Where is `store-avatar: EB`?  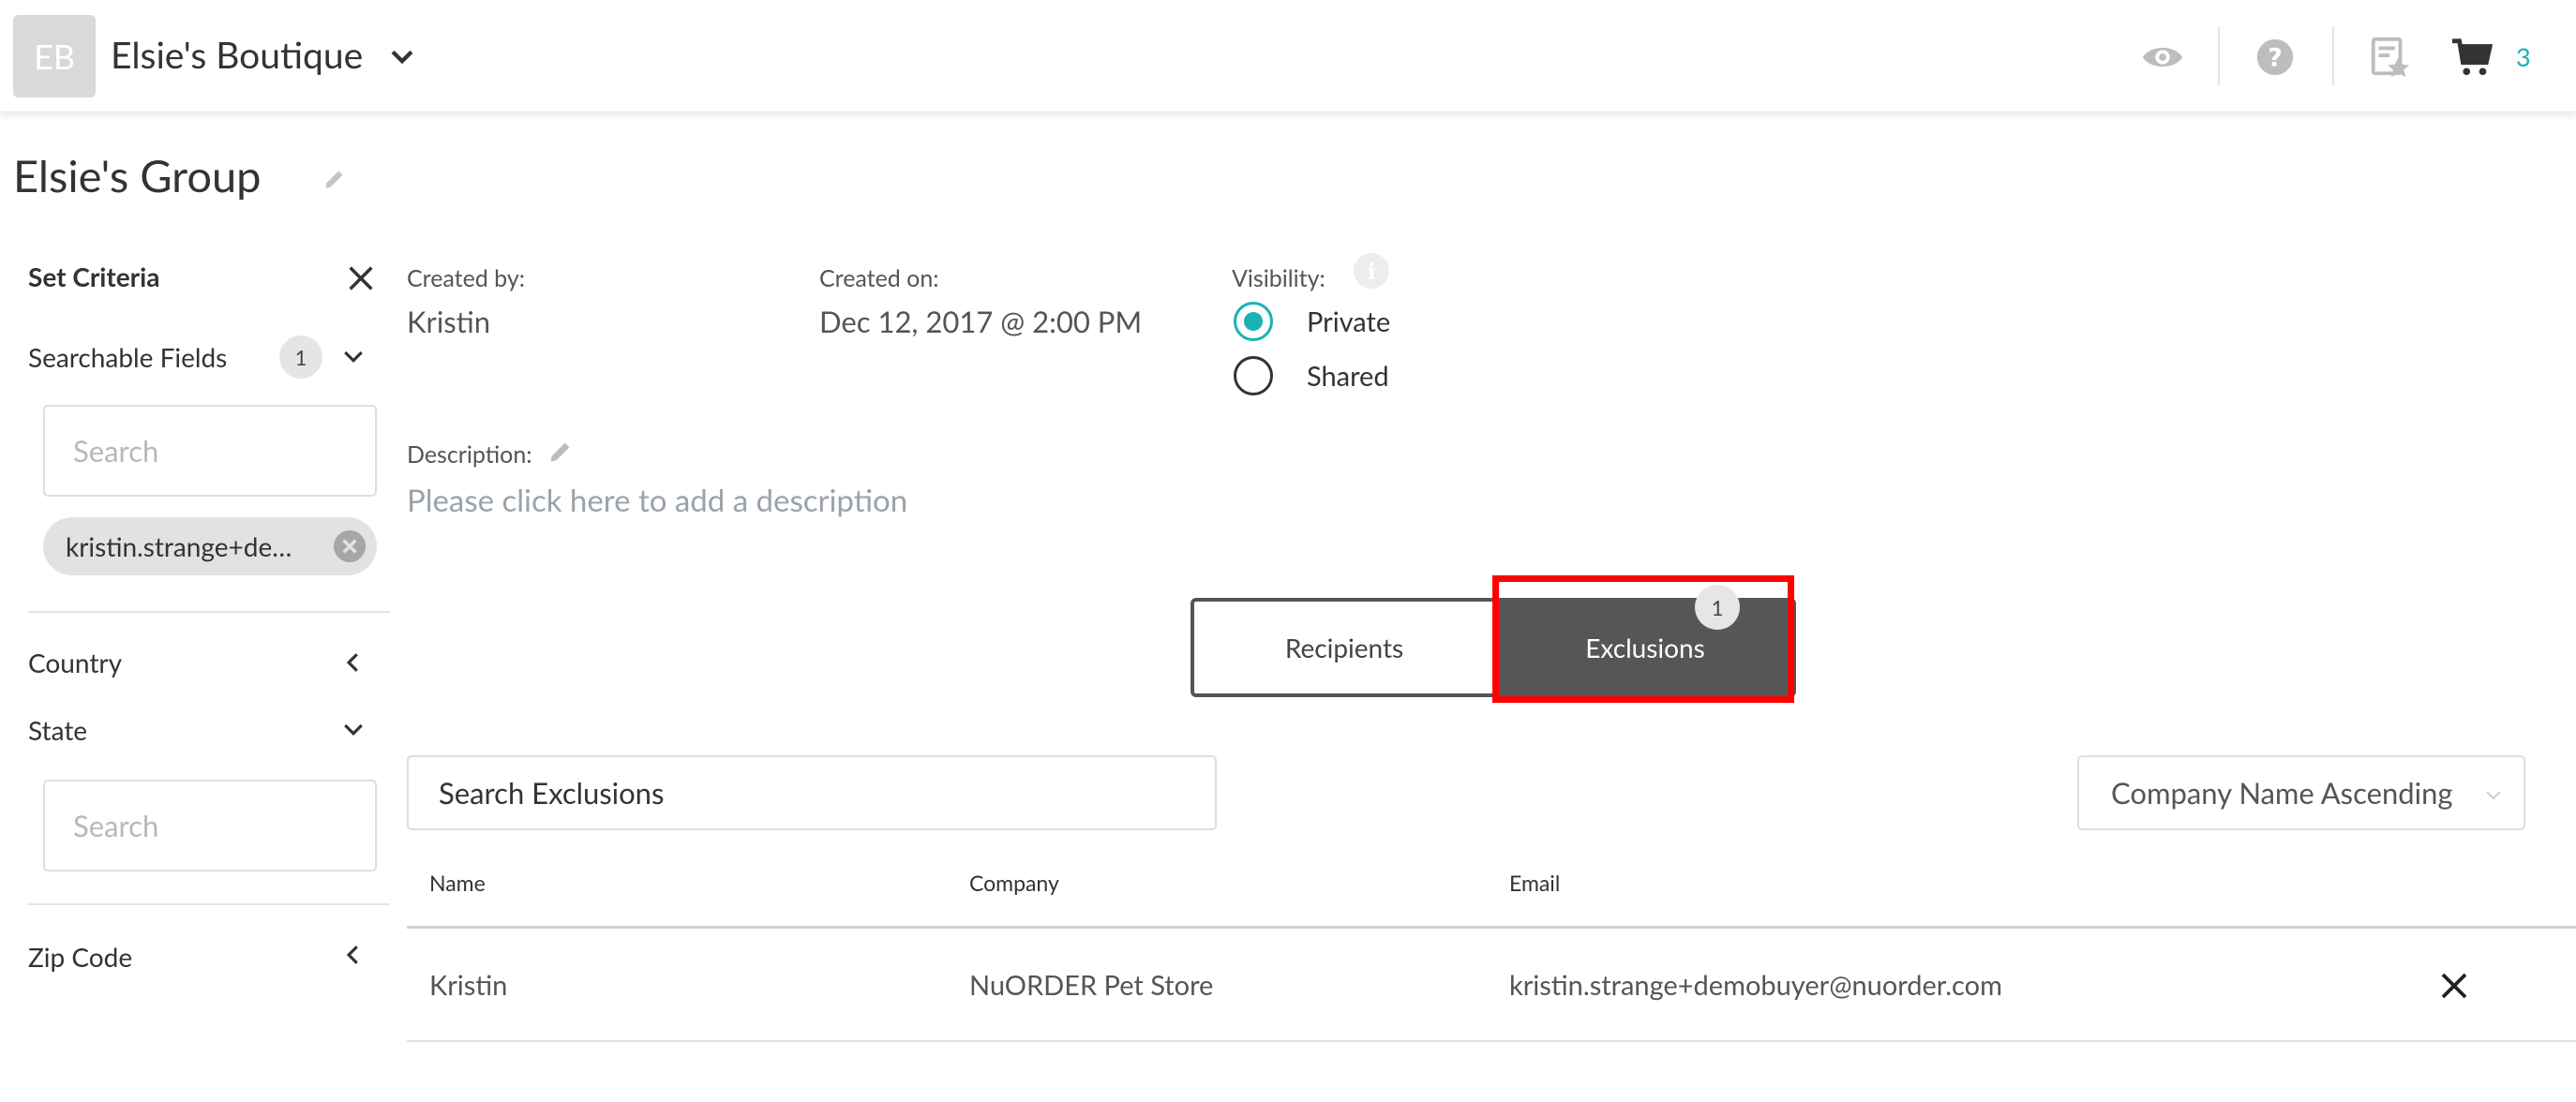 store-avatar: EB is located at coordinates (54, 56).